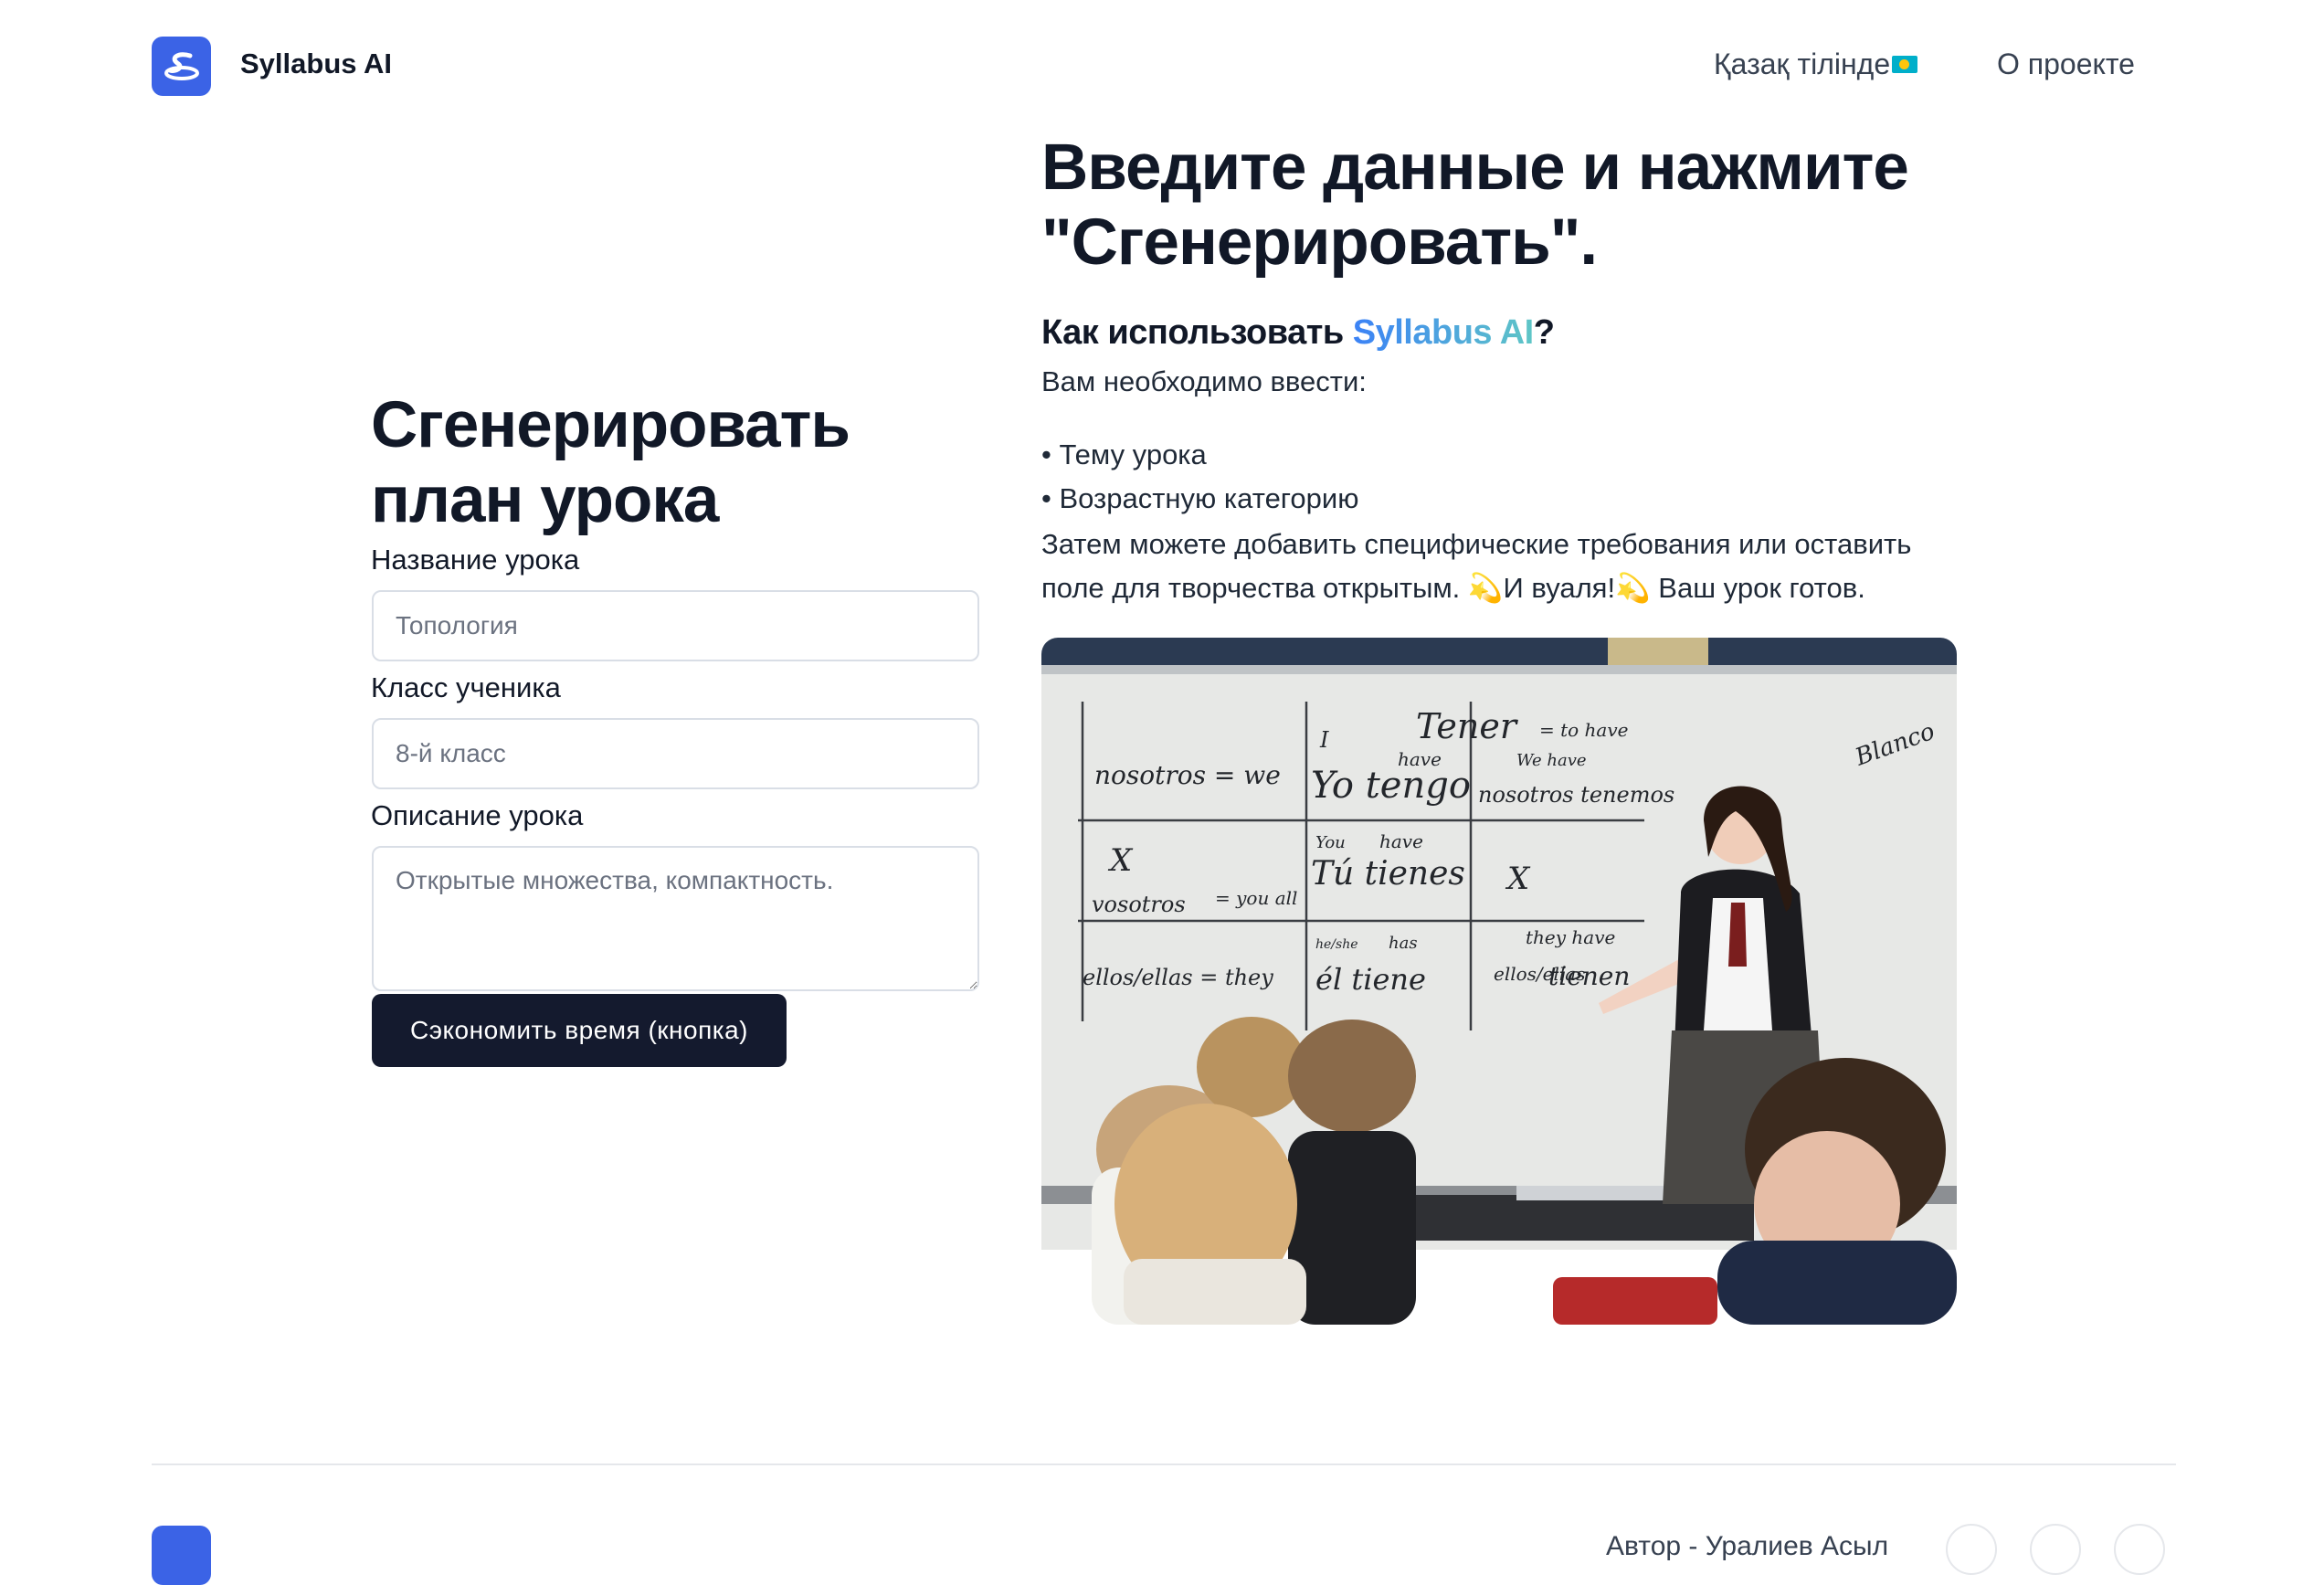  Describe the element at coordinates (2139, 1550) in the screenshot. I see `github-icon` at that location.